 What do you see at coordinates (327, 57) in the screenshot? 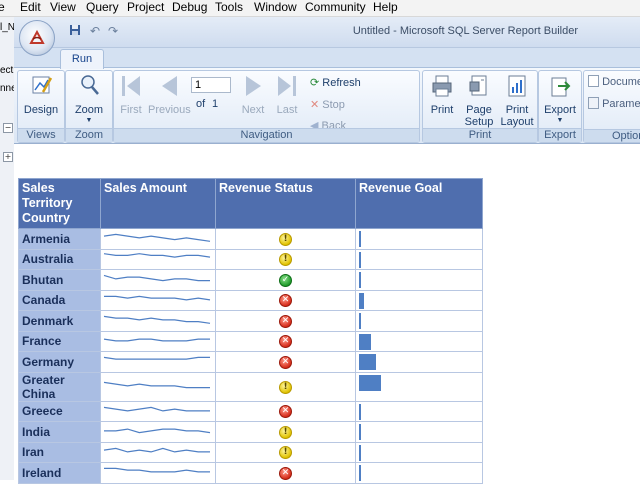
I see `ribbon-tab-row` at bounding box center [327, 57].